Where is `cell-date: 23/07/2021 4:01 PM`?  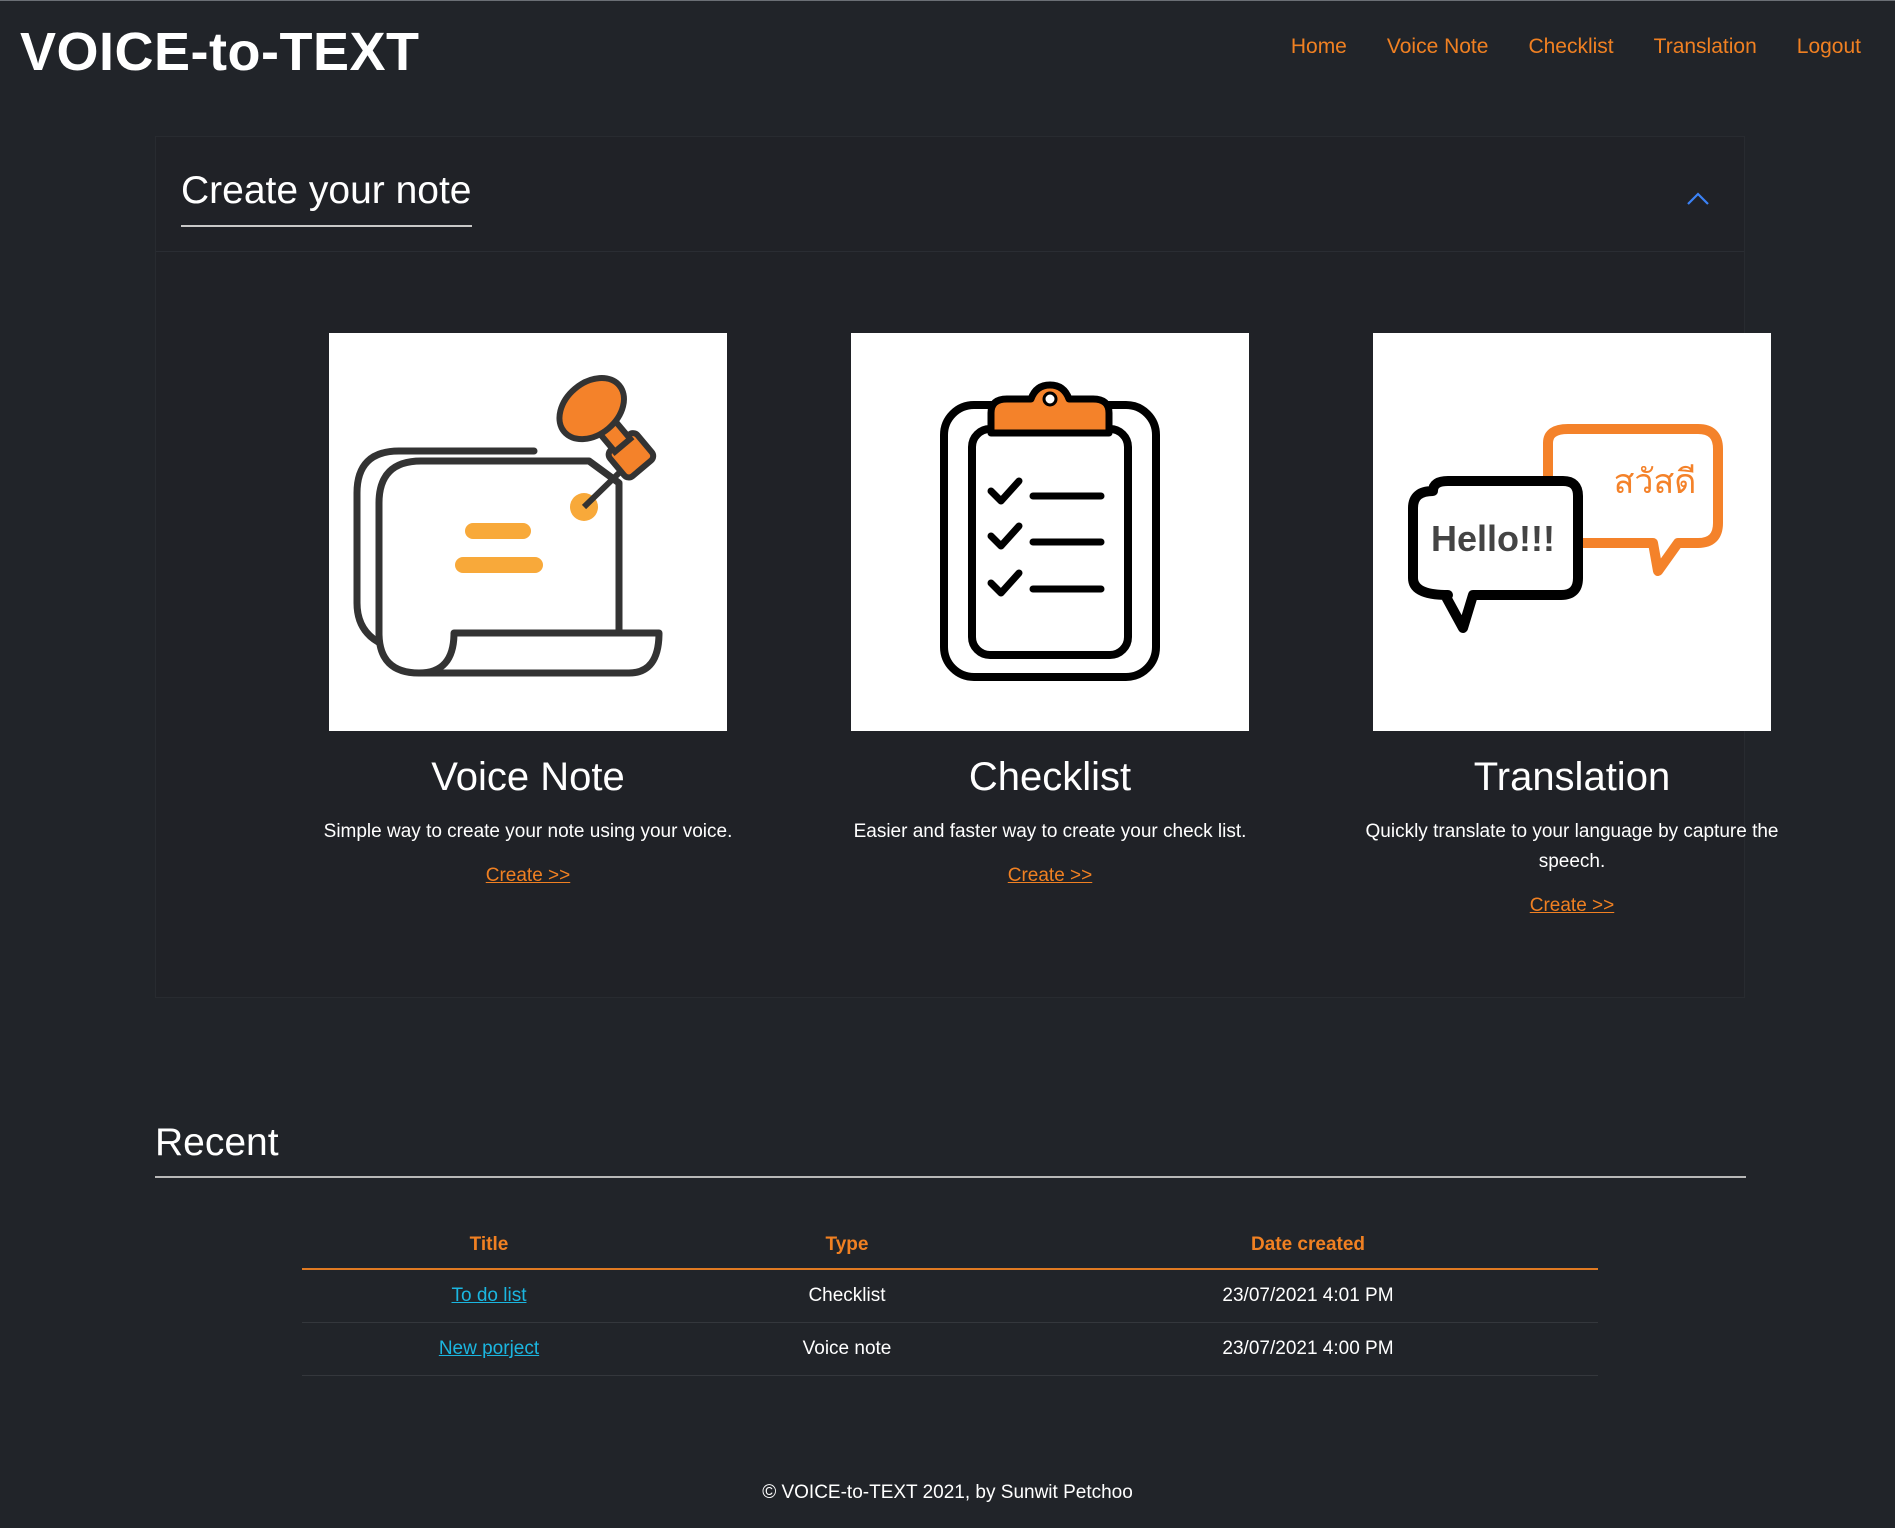
cell-date: 23/07/2021 4:01 PM is located at coordinates (1308, 1296).